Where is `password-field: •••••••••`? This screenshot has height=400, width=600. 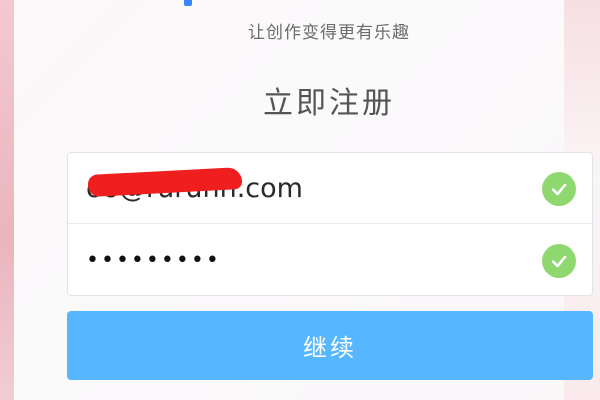 password-field: ••••••••• is located at coordinates (306, 260).